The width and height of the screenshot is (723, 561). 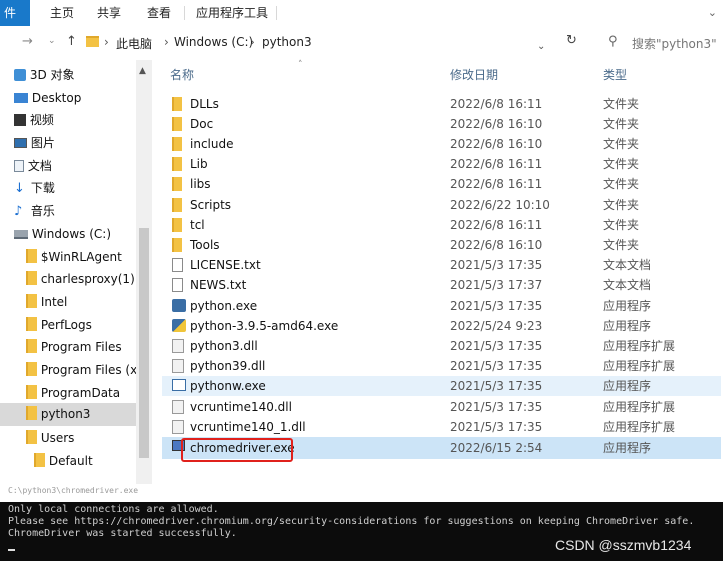 What do you see at coordinates (75, 234) in the screenshot?
I see `sidebar-item-windows-c: Windows (C:)` at bounding box center [75, 234].